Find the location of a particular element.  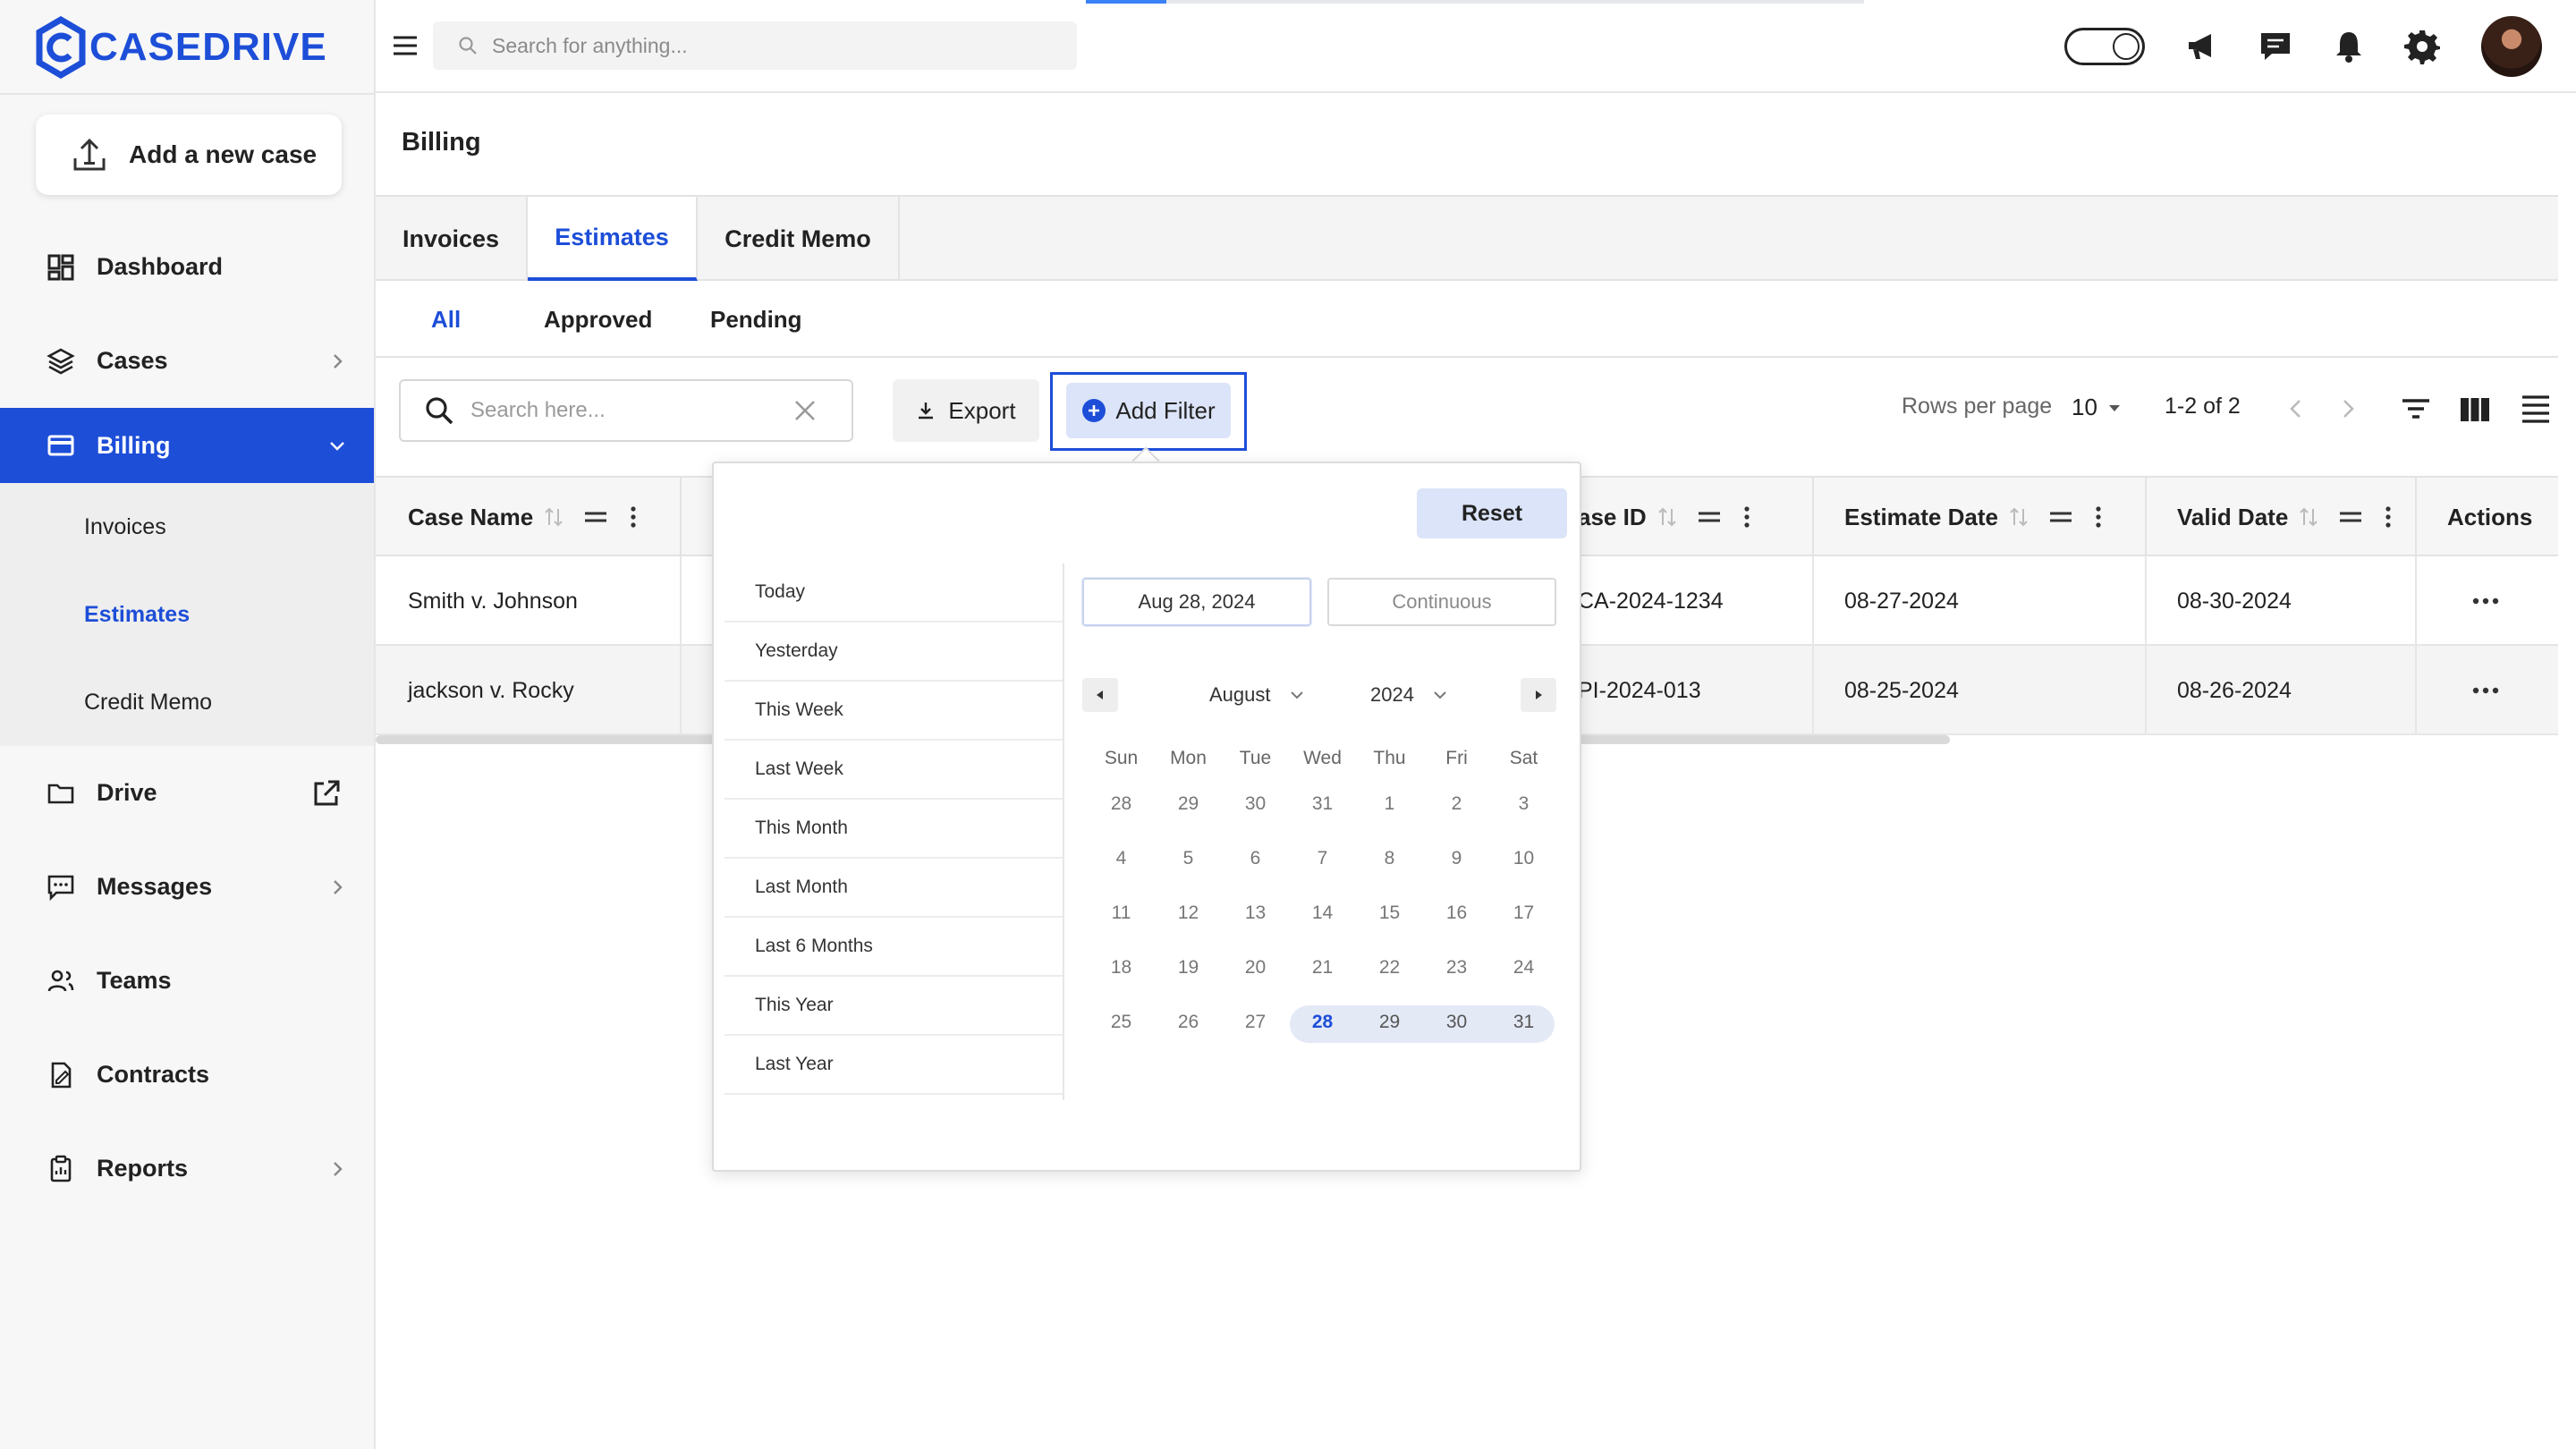

calendar-day: 10 is located at coordinates (1523, 858).